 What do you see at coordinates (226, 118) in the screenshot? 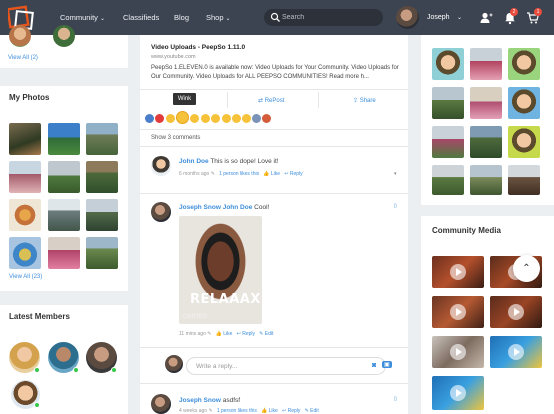
I see `cry-reaction-icon` at bounding box center [226, 118].